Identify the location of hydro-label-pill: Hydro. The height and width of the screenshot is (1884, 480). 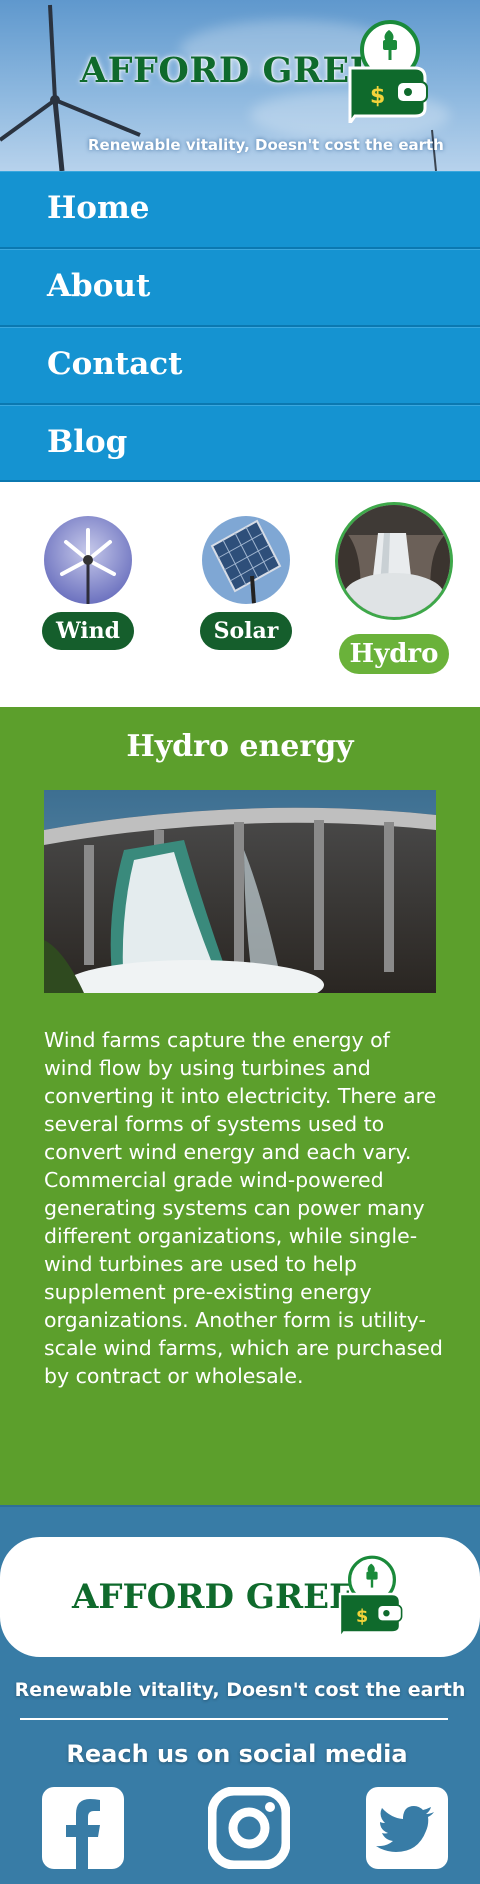
(394, 654).